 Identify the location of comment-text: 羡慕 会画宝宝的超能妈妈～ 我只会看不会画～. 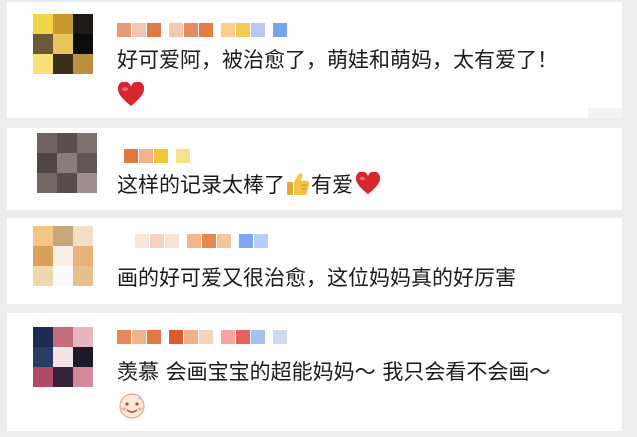
(334, 372).